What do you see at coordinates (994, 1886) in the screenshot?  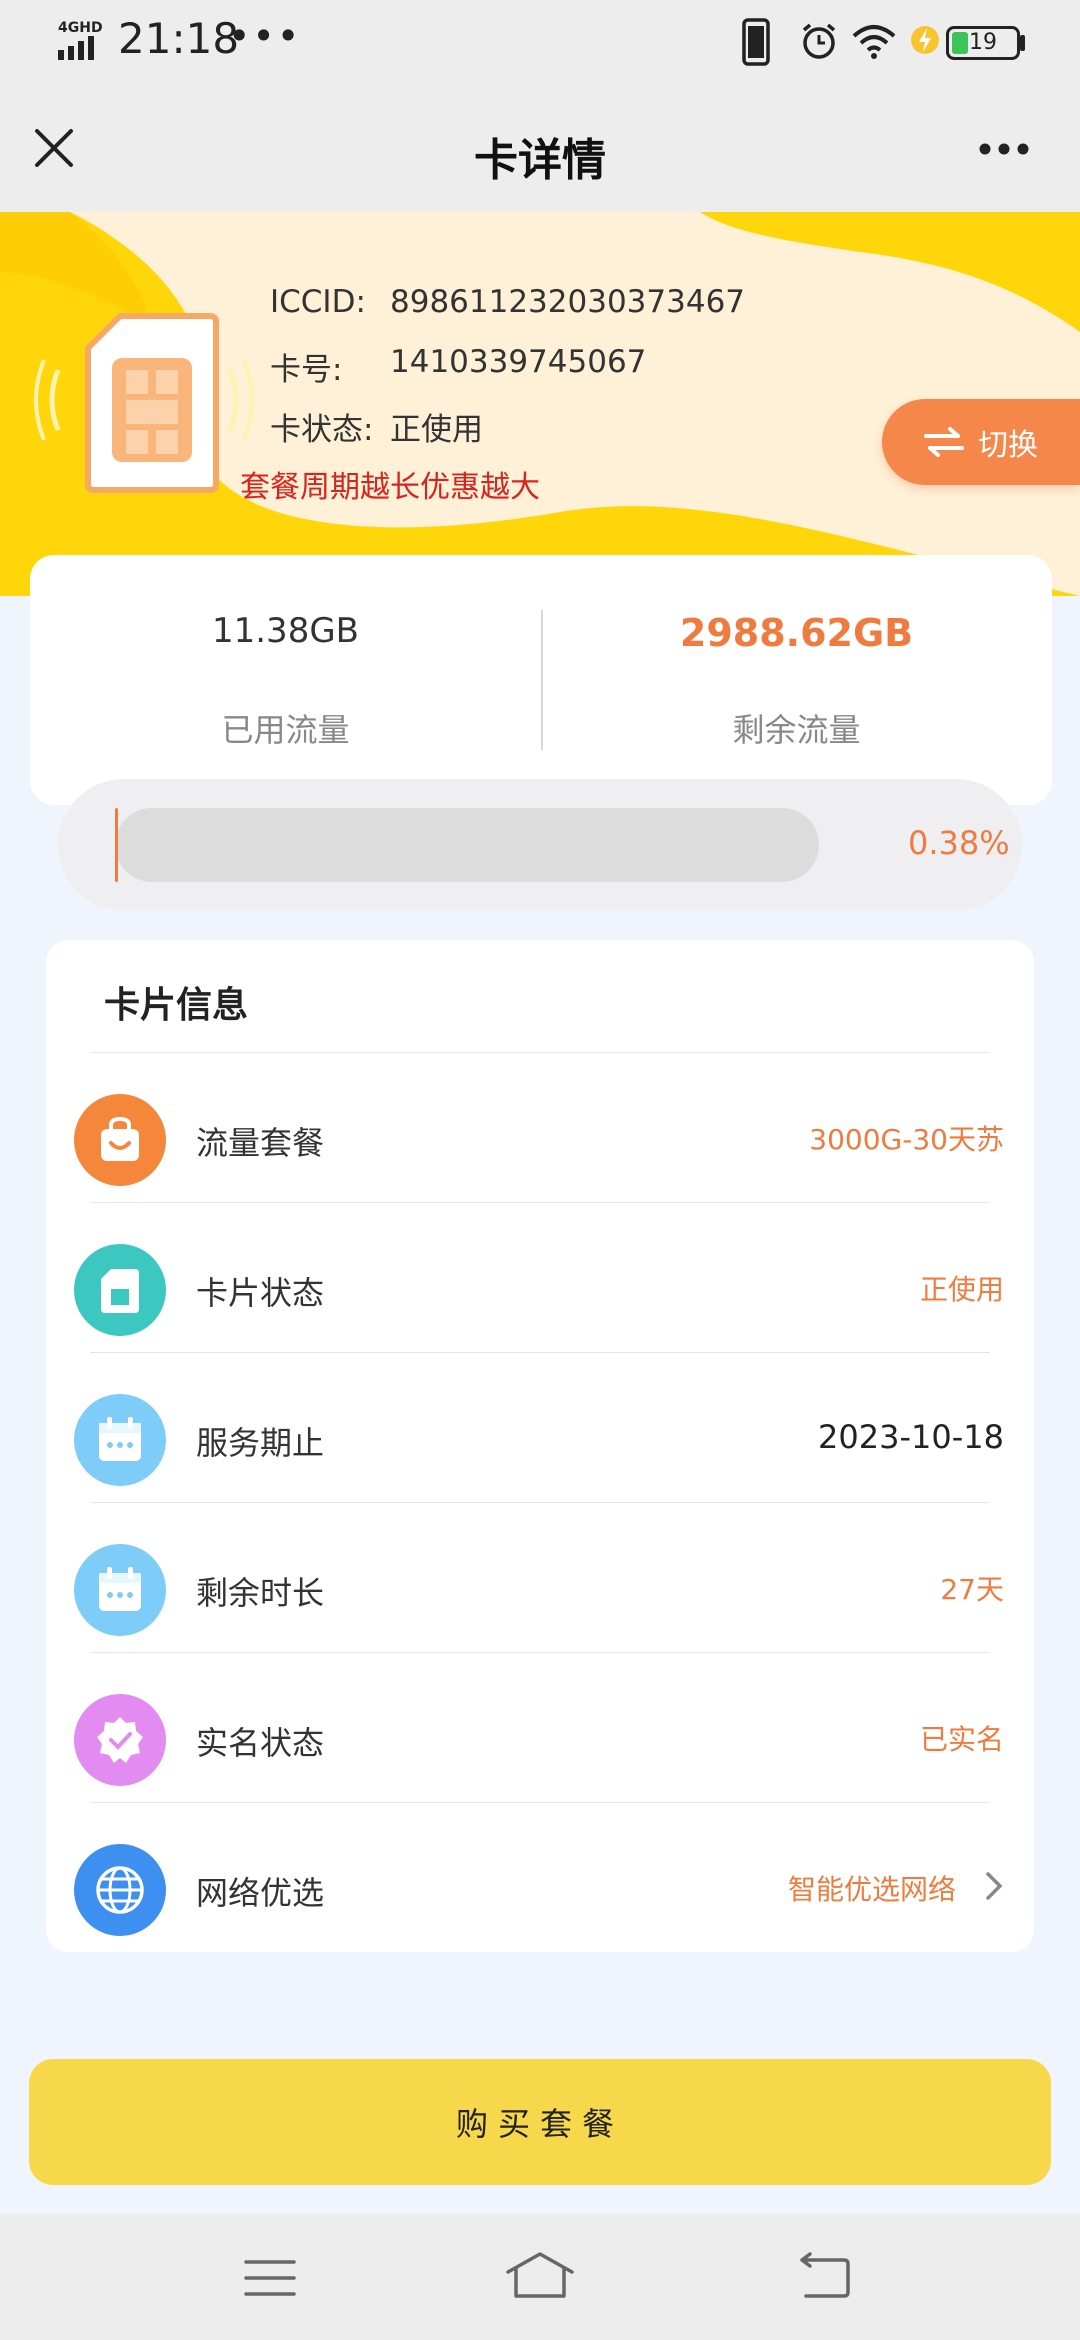 I see `chevron-right-icon` at bounding box center [994, 1886].